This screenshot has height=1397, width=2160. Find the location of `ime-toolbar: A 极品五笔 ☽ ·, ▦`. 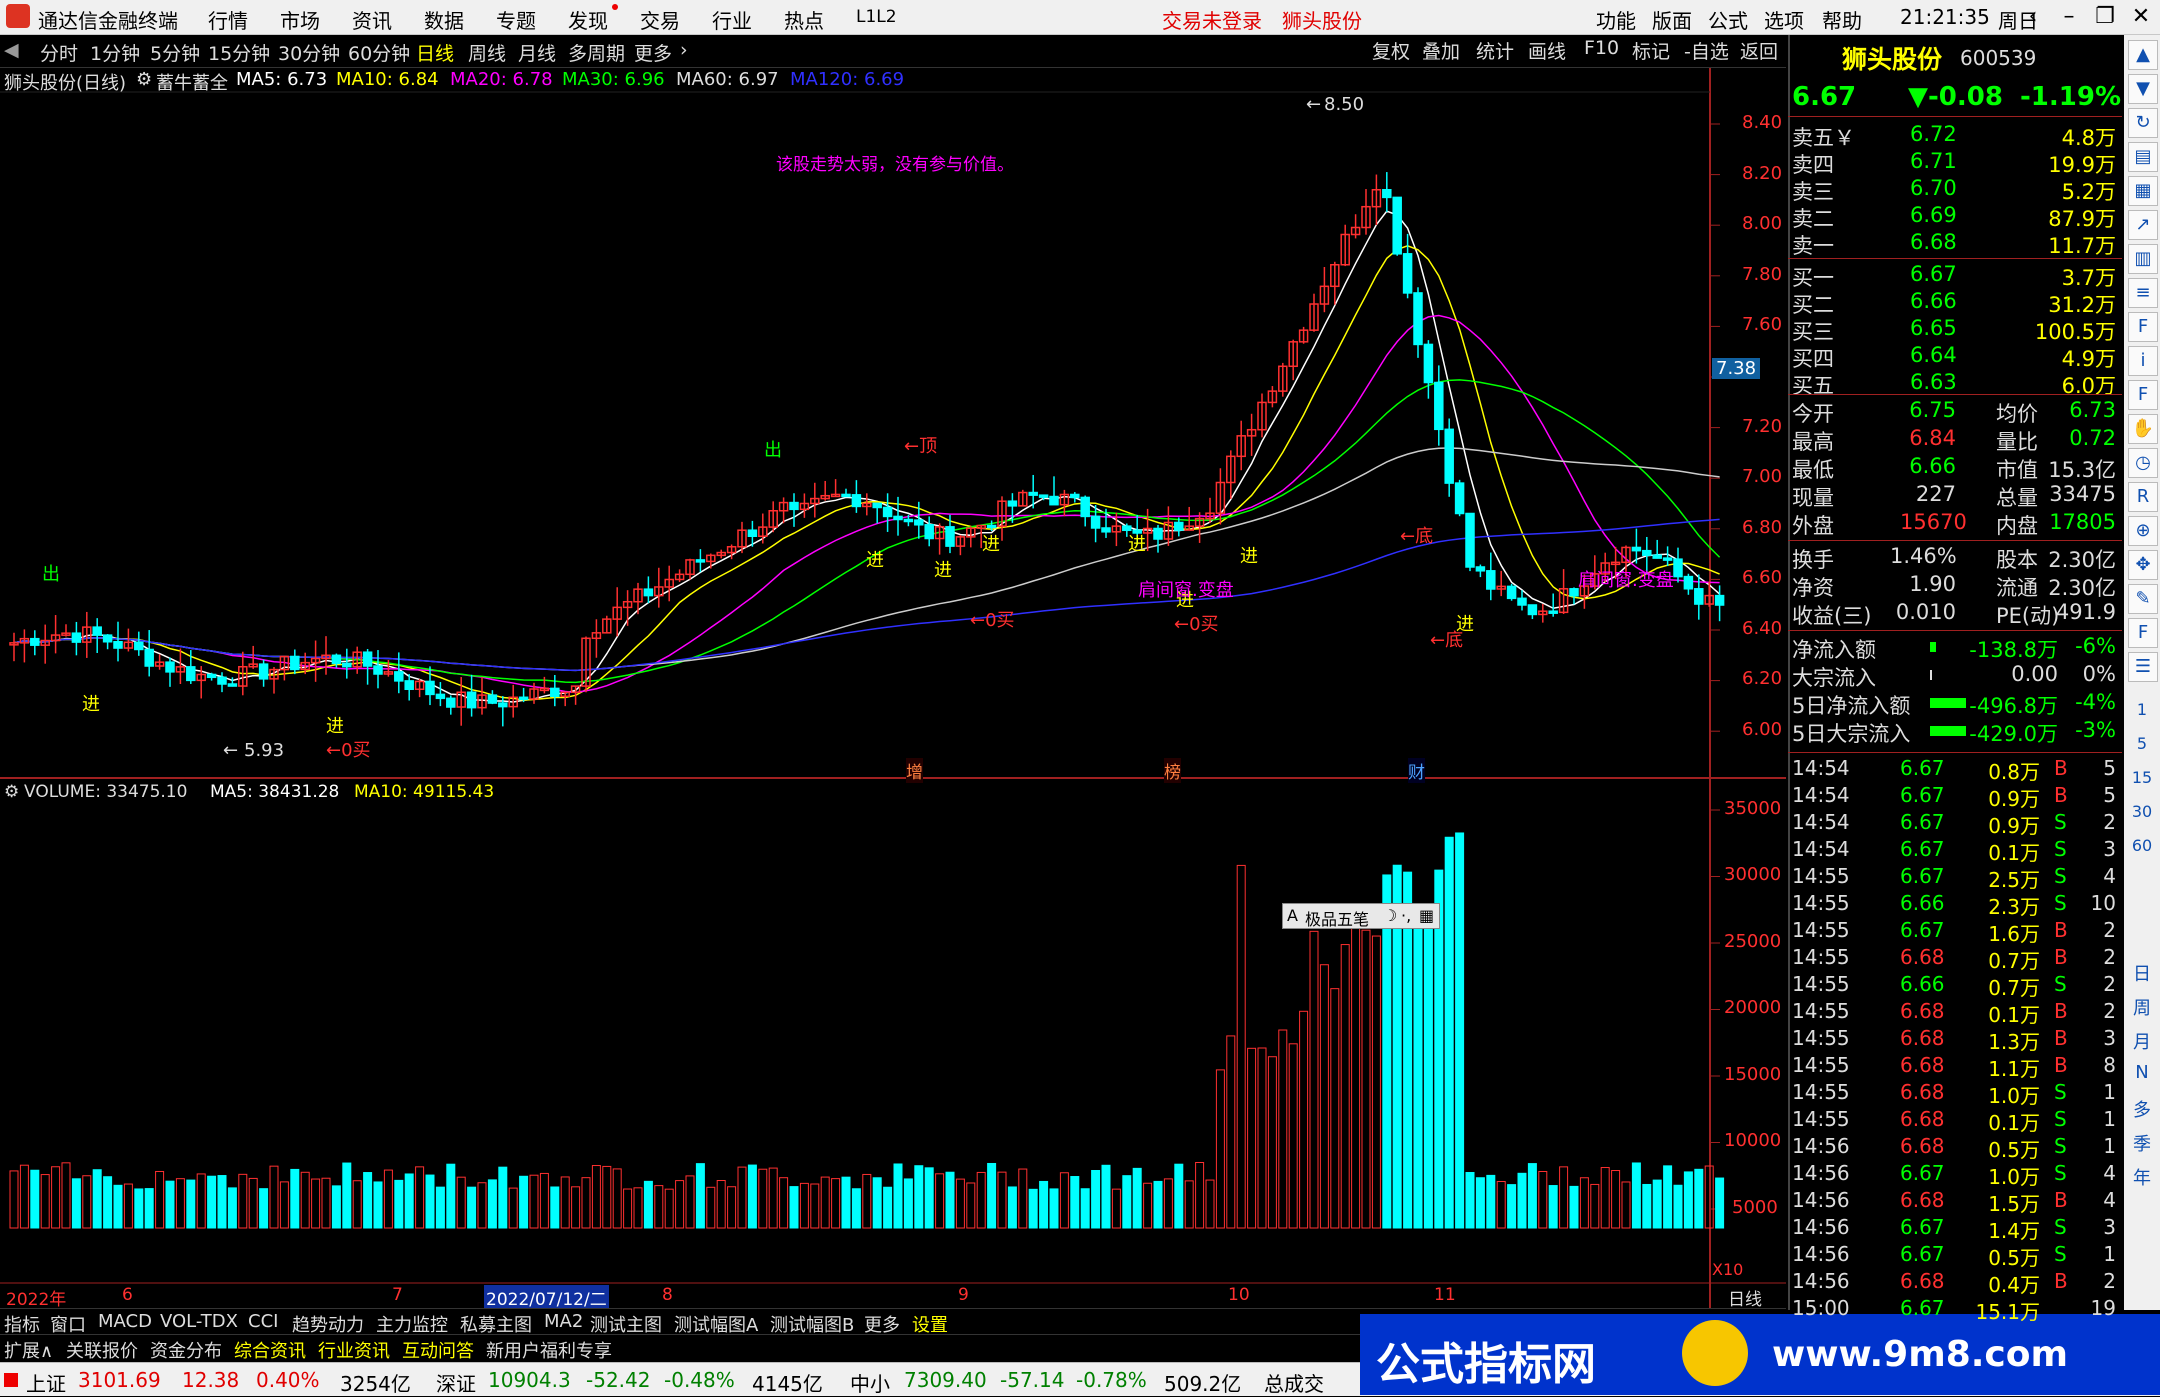

ime-toolbar: A 极品五笔 ☽ ·, ▦ is located at coordinates (1361, 916).